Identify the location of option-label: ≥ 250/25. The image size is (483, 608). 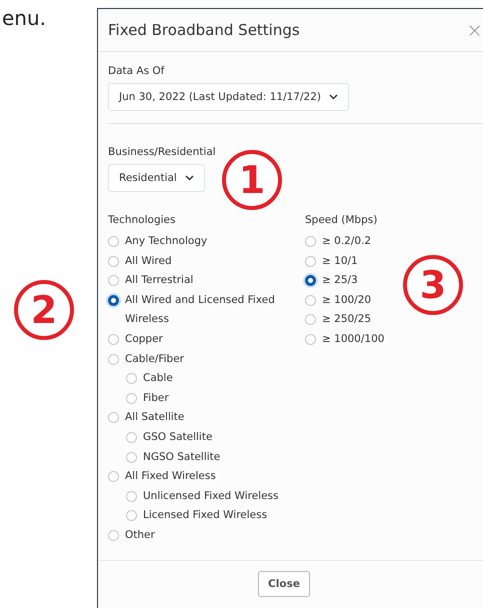
(347, 320).